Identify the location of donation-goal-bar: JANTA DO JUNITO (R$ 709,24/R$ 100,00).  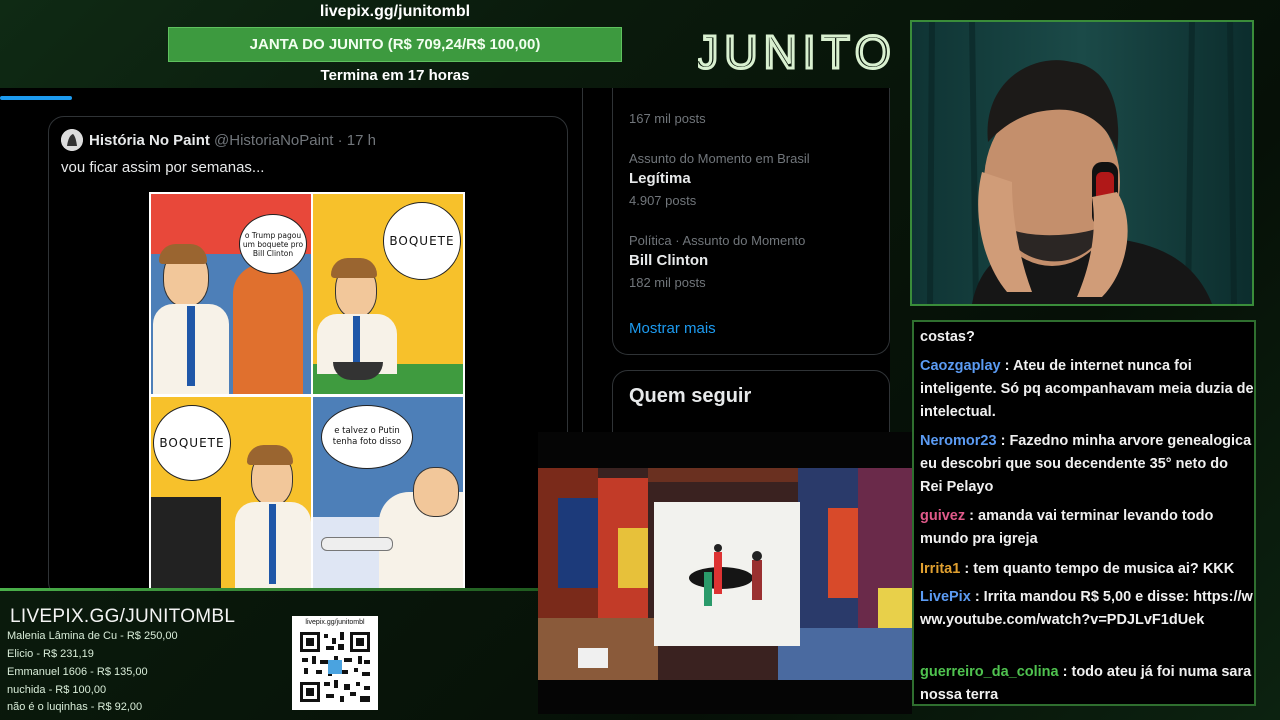
(395, 44).